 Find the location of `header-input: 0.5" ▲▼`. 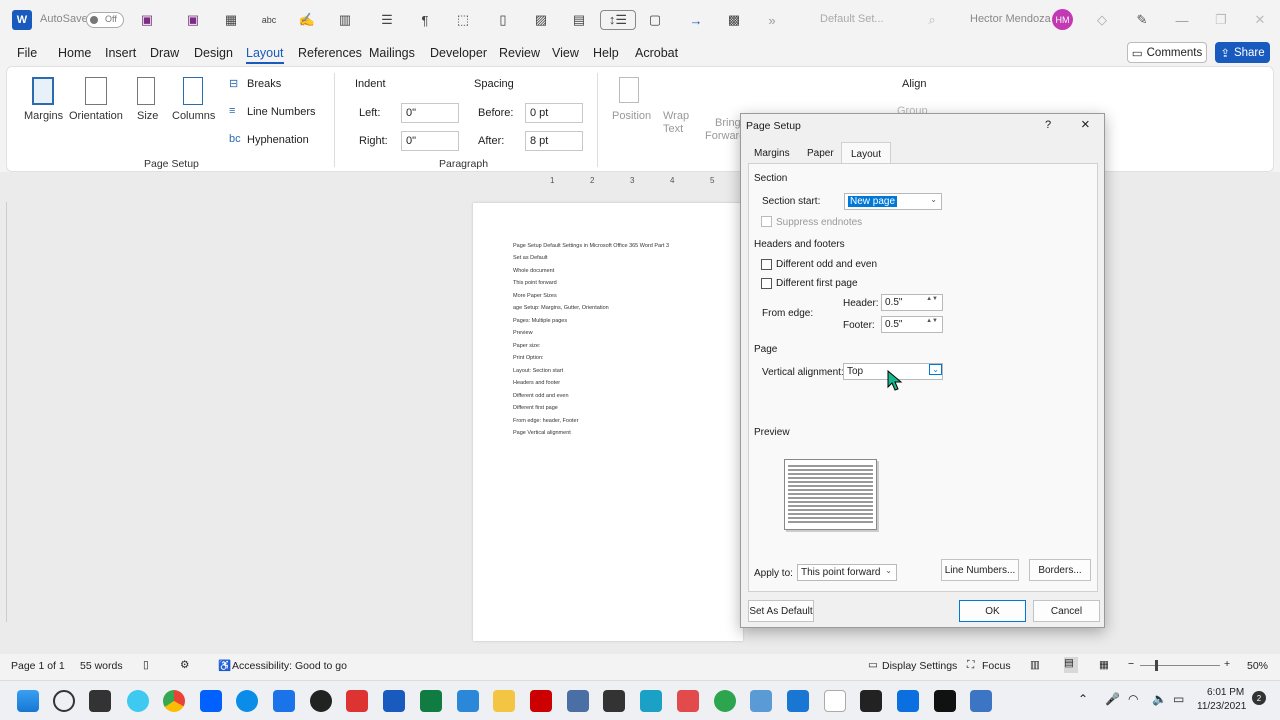

header-input: 0.5" ▲▼ is located at coordinates (912, 302).